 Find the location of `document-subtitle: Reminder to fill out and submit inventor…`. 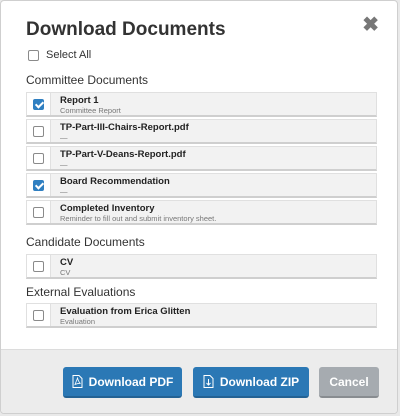

document-subtitle: Reminder to fill out and submit inventor… is located at coordinates (138, 218).